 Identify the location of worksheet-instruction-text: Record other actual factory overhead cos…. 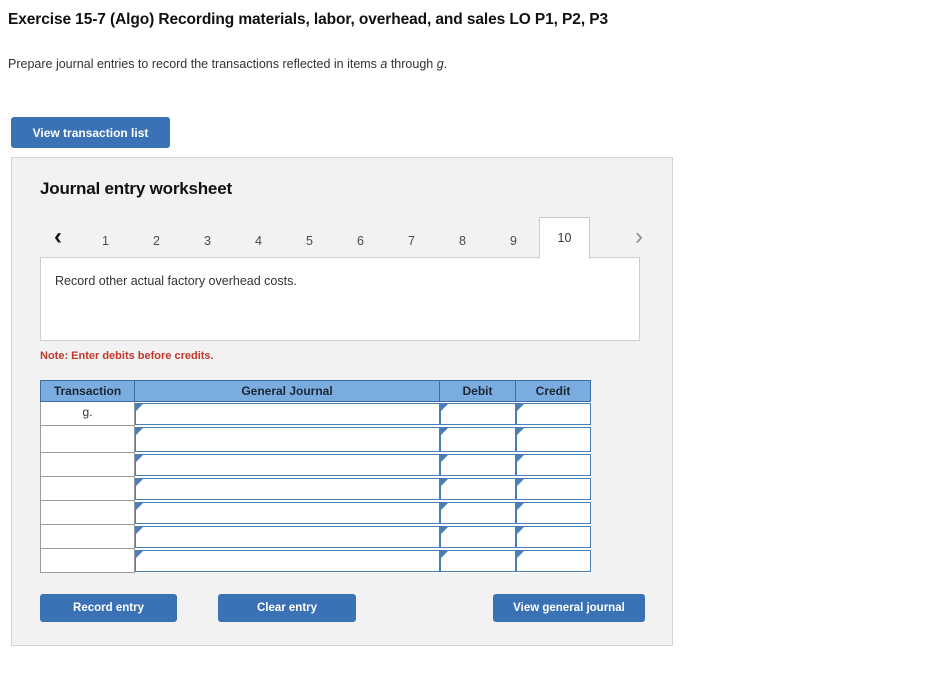
(176, 281).